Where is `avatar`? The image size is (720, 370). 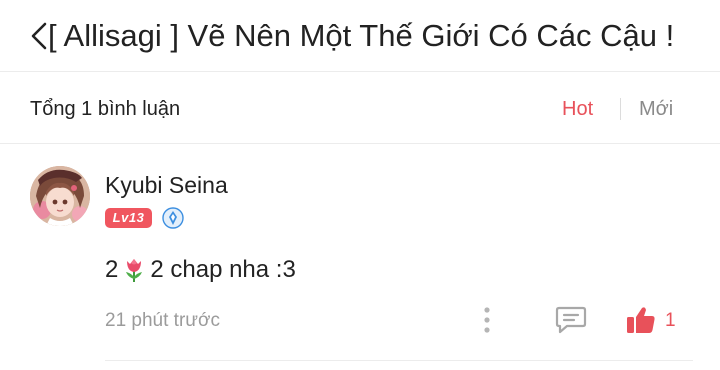 avatar is located at coordinates (60, 196).